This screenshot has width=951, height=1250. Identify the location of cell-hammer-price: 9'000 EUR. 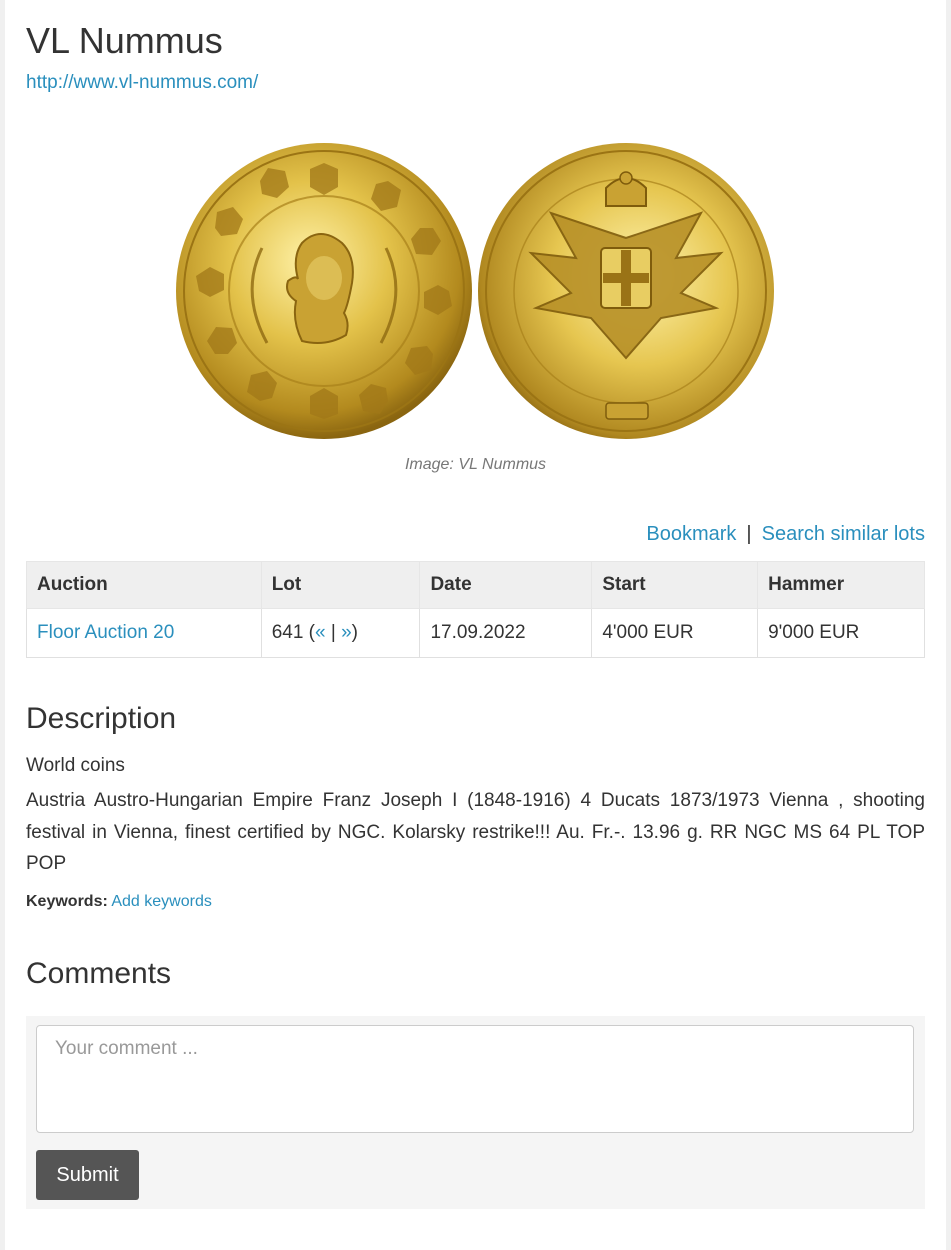
(841, 633).